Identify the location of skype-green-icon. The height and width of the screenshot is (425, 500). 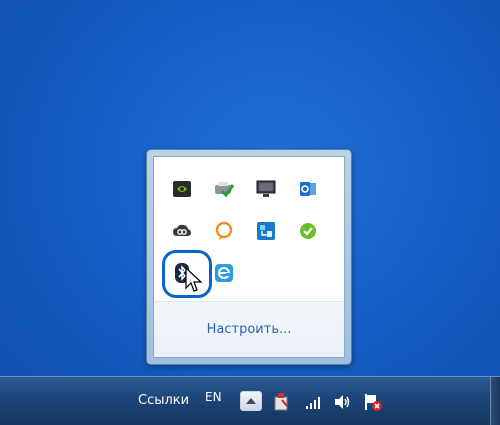
(308, 231).